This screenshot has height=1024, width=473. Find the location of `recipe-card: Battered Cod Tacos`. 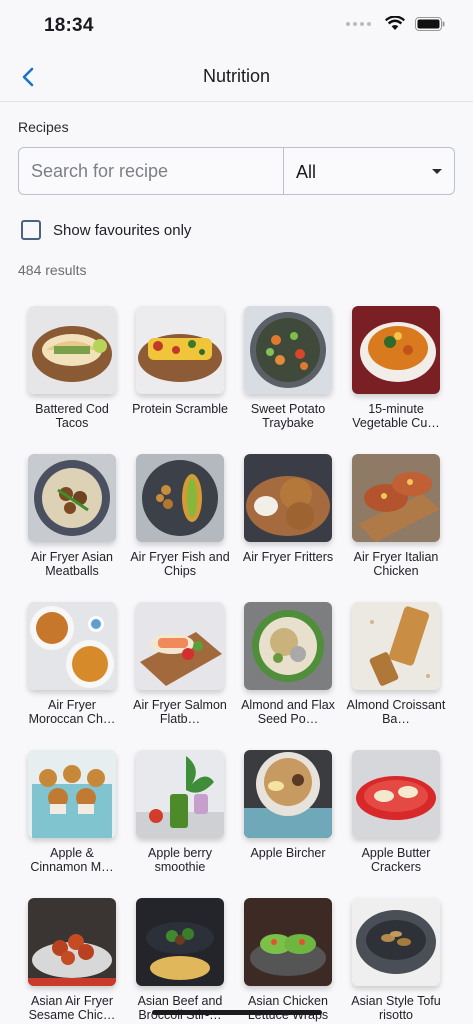

recipe-card: Battered Cod Tacos is located at coordinates (72, 368).